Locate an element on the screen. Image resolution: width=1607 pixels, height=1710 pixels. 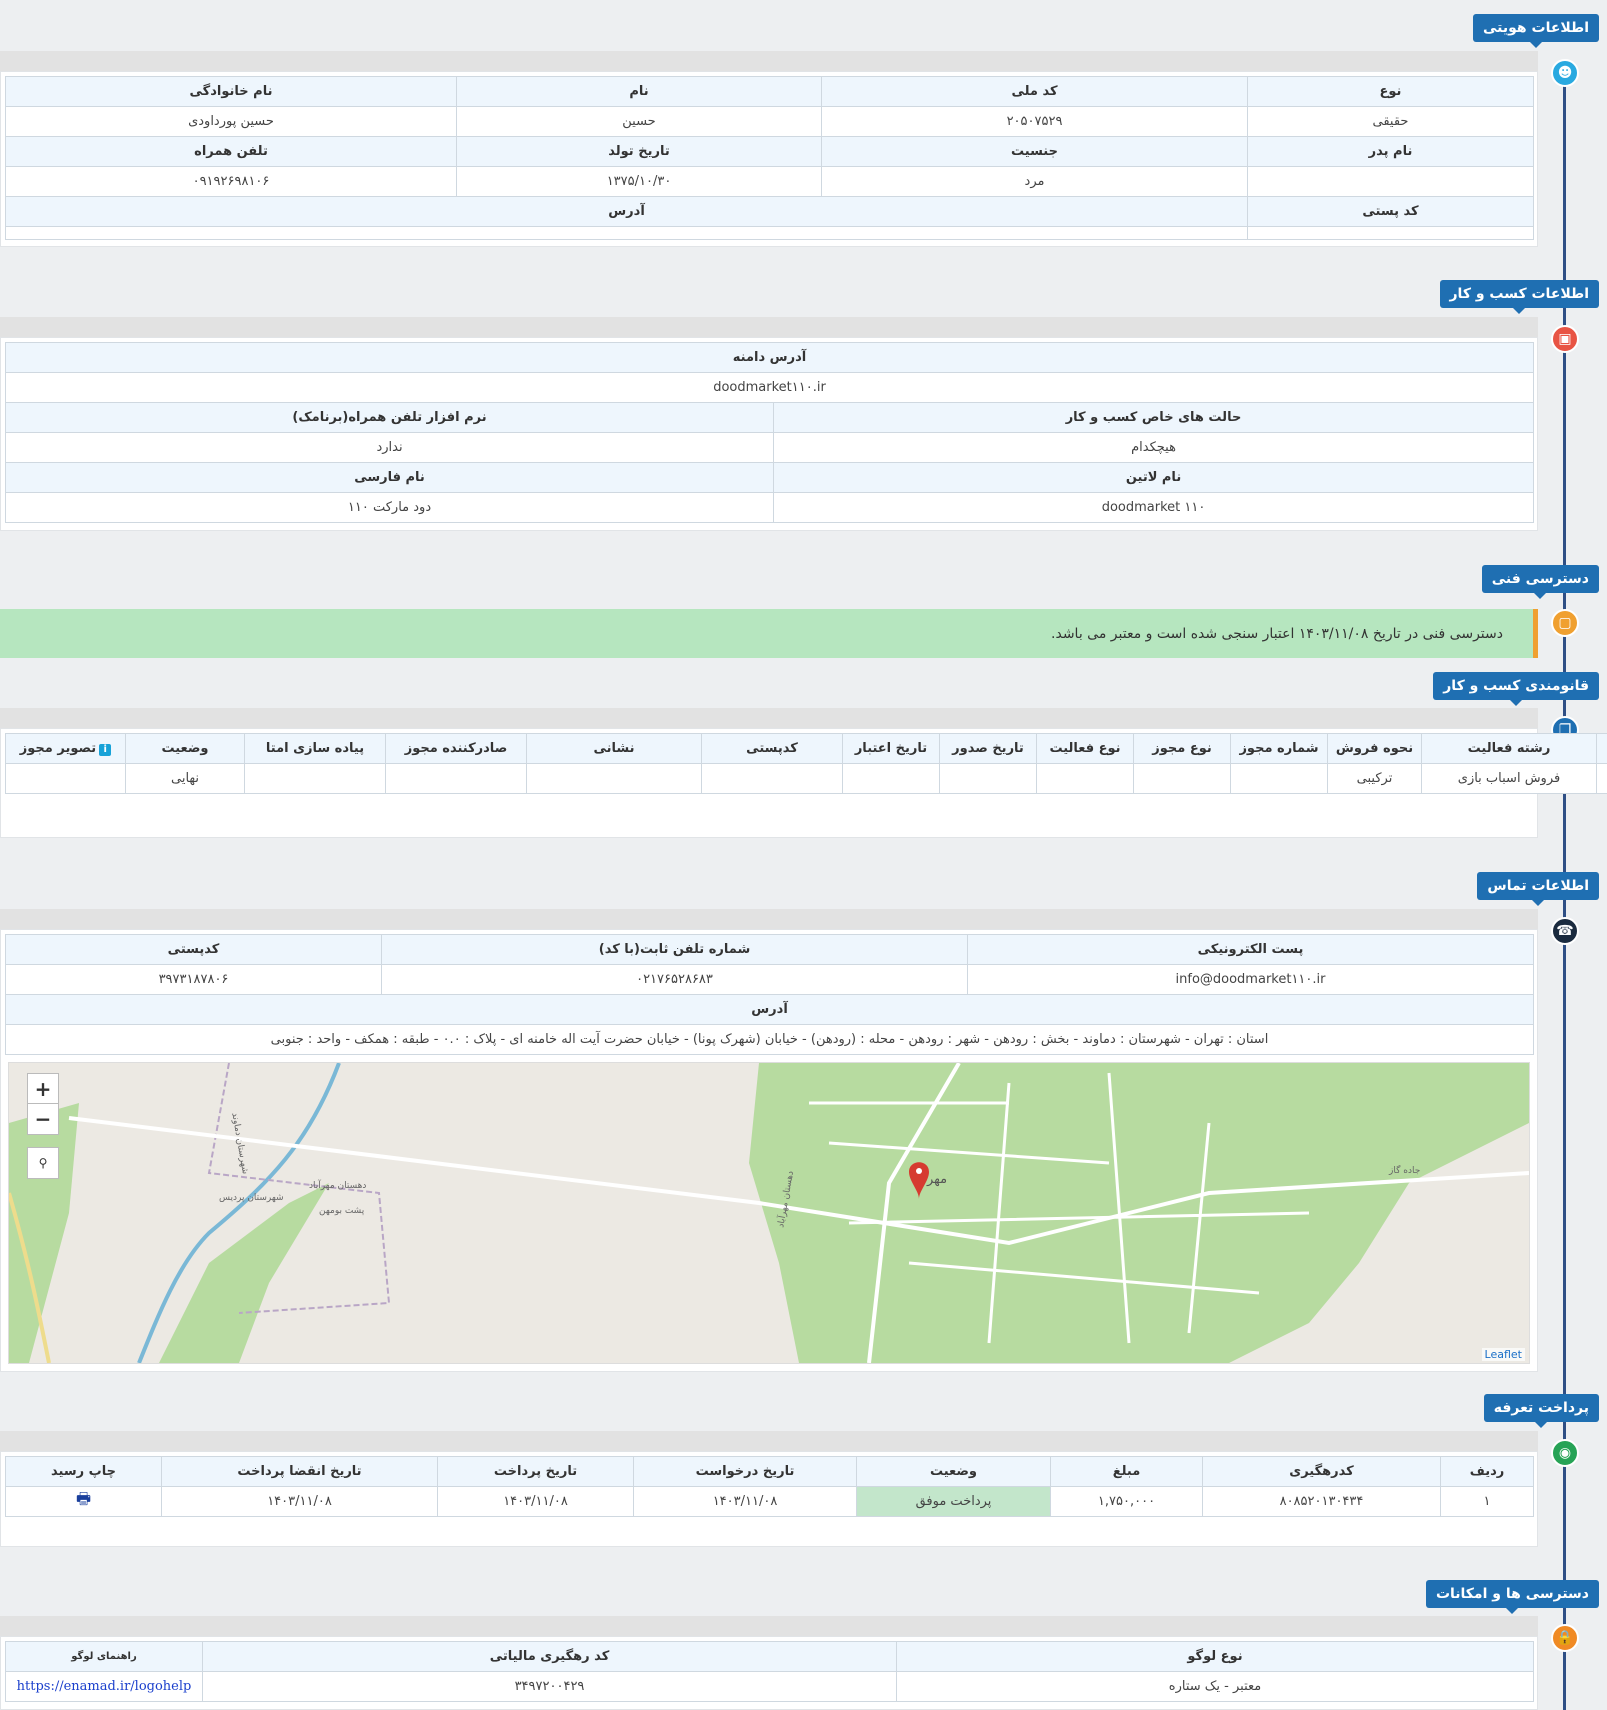
legal-header-label: تصویر مجوز is located at coordinates (58, 748).